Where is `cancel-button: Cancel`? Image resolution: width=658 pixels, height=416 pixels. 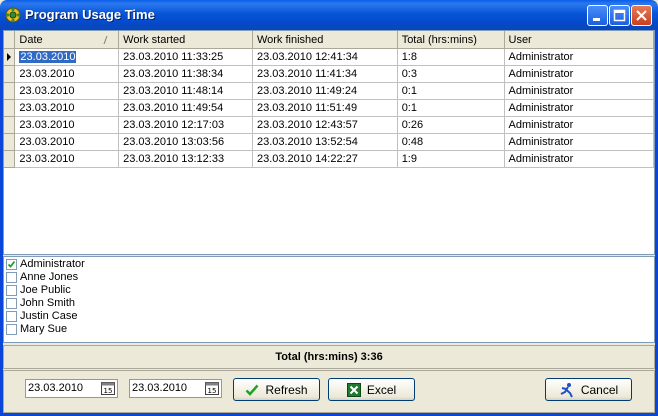 cancel-button: Cancel is located at coordinates (588, 389).